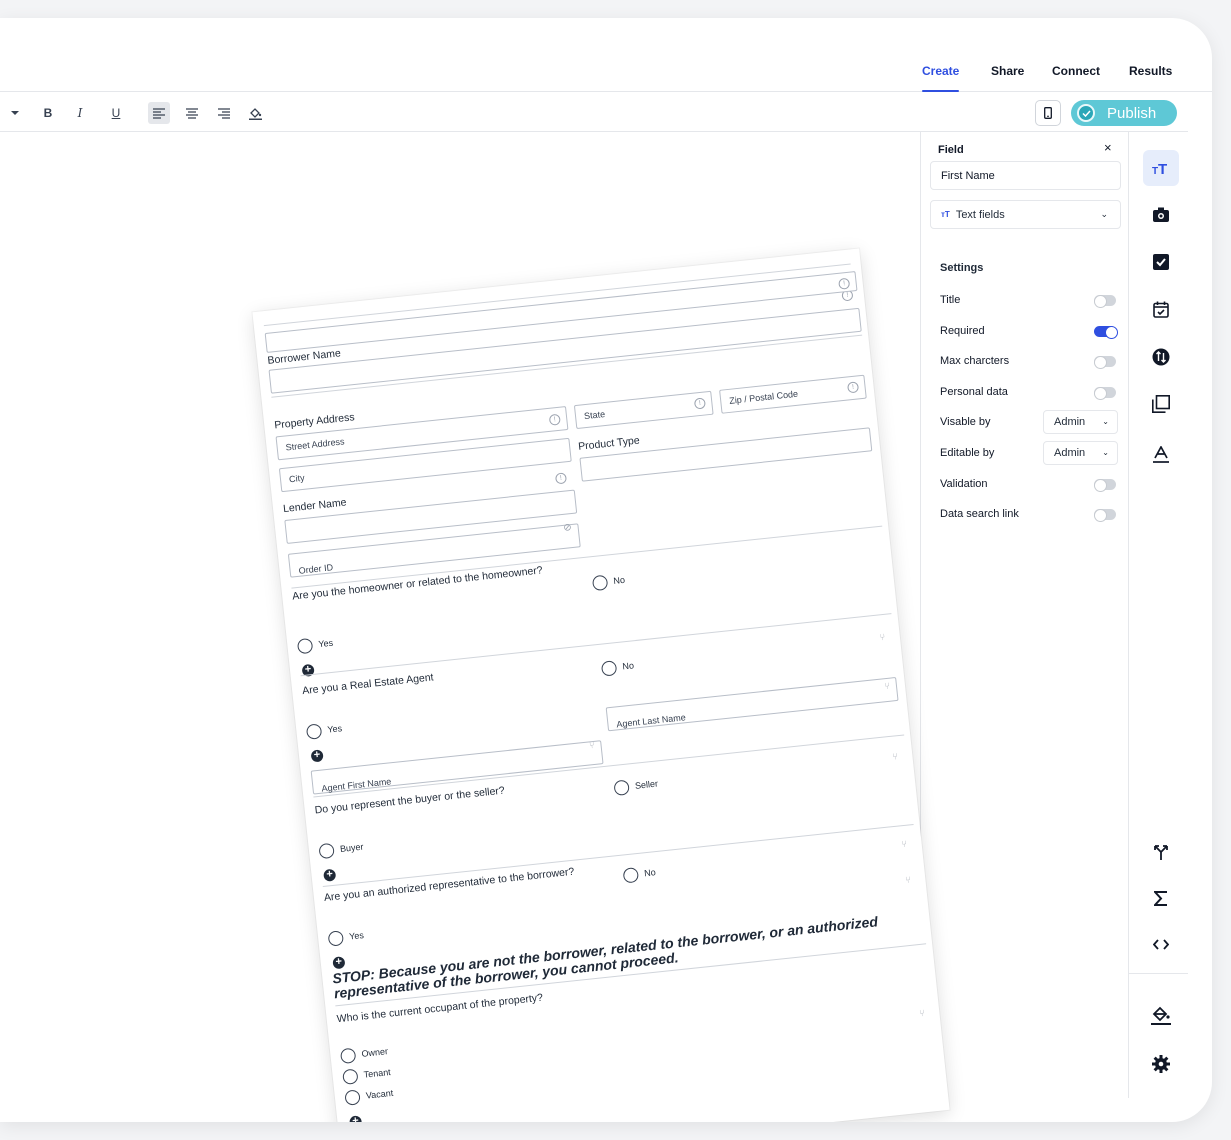 Image resolution: width=1231 pixels, height=1140 pixels. Describe the element at coordinates (1029, 485) in the screenshot. I see `setting-validation: Validation` at that location.